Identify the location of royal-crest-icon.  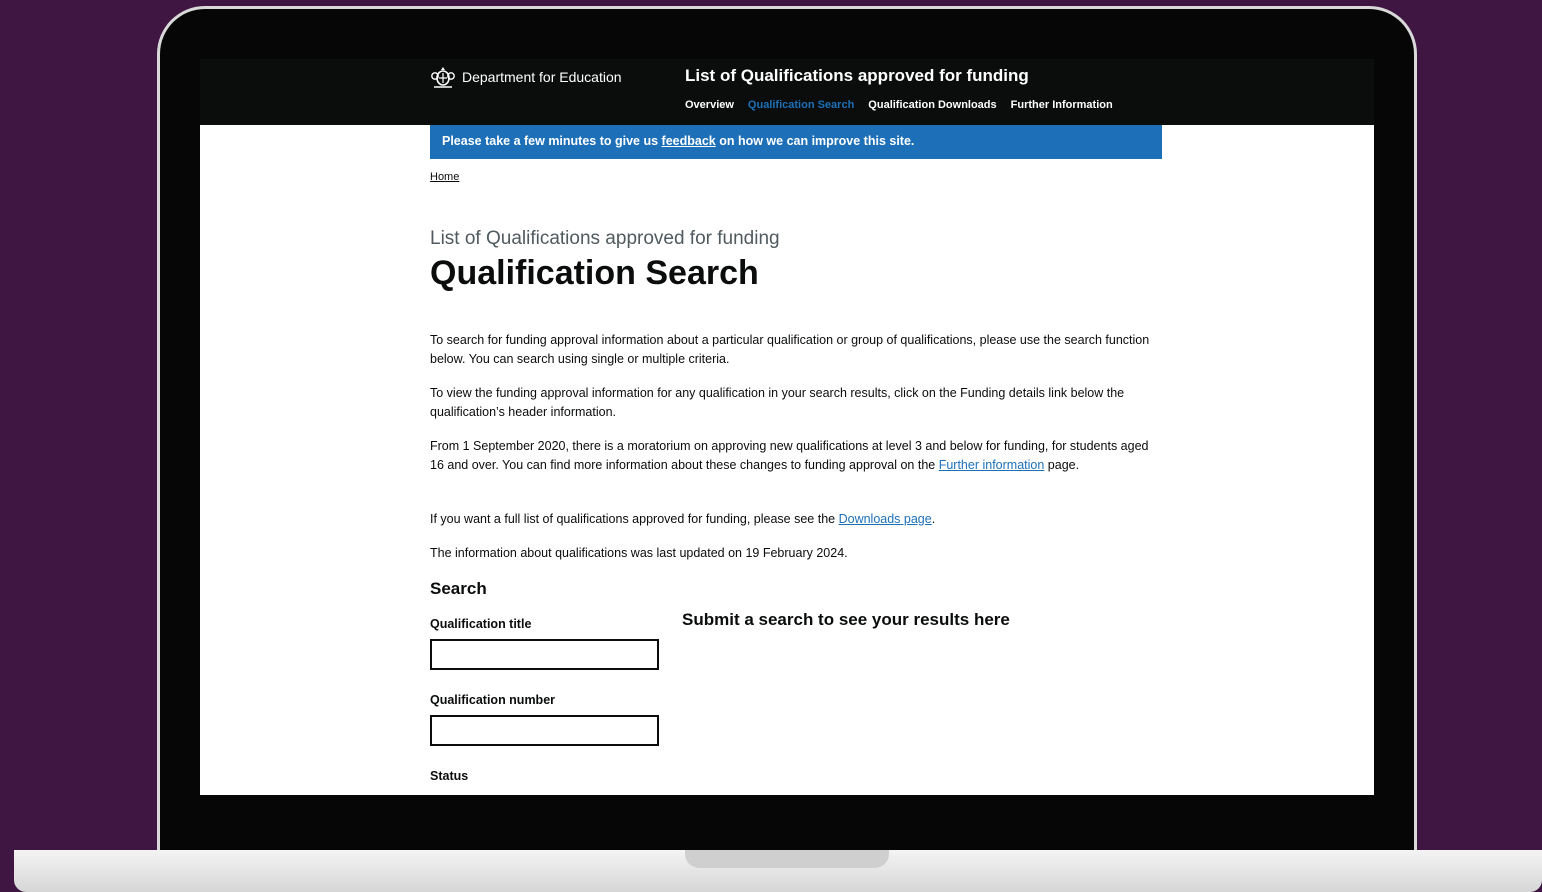
(443, 77).